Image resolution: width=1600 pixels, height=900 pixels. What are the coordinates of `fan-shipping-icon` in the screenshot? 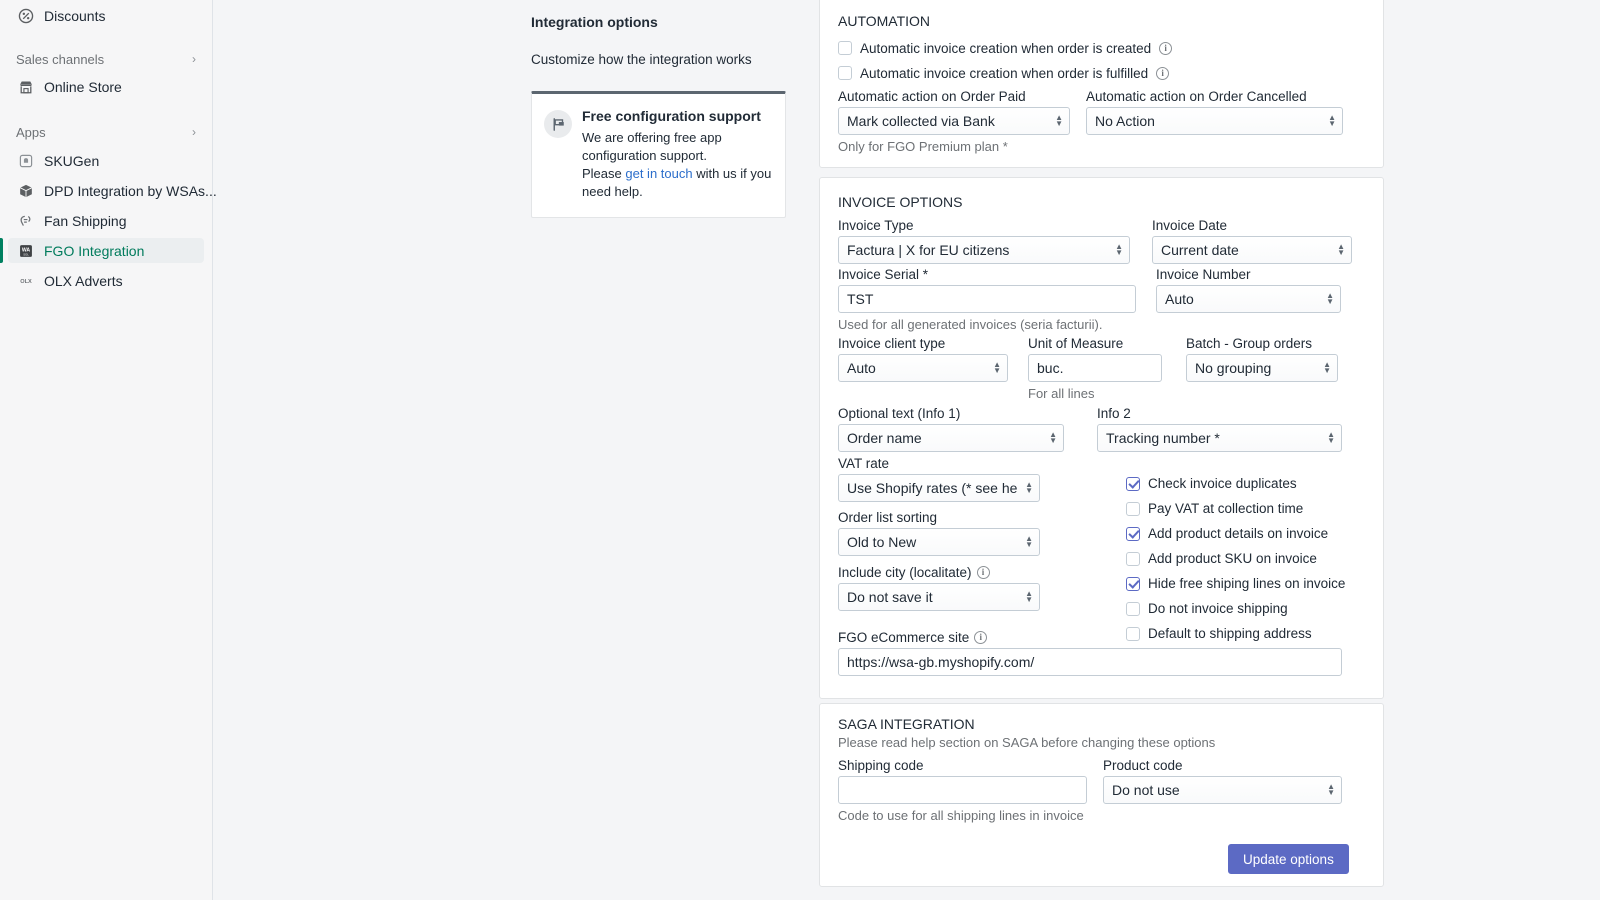 It's located at (26, 221).